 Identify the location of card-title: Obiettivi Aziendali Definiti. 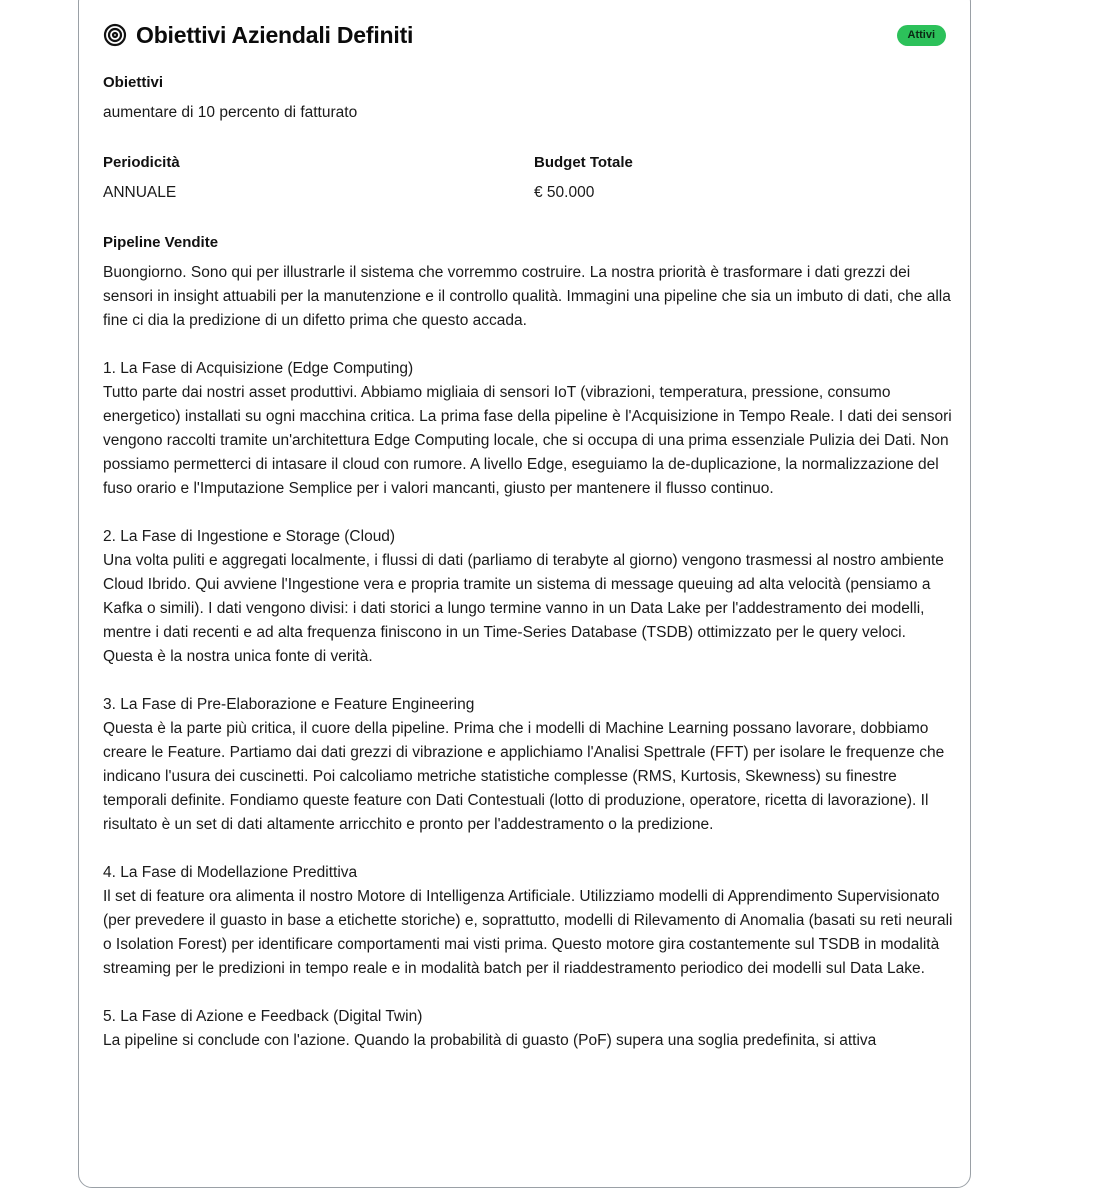
(275, 34).